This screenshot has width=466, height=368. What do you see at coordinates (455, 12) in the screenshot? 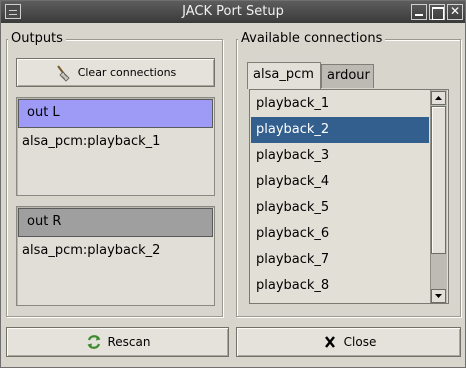
I see `close-icon: ✕` at bounding box center [455, 12].